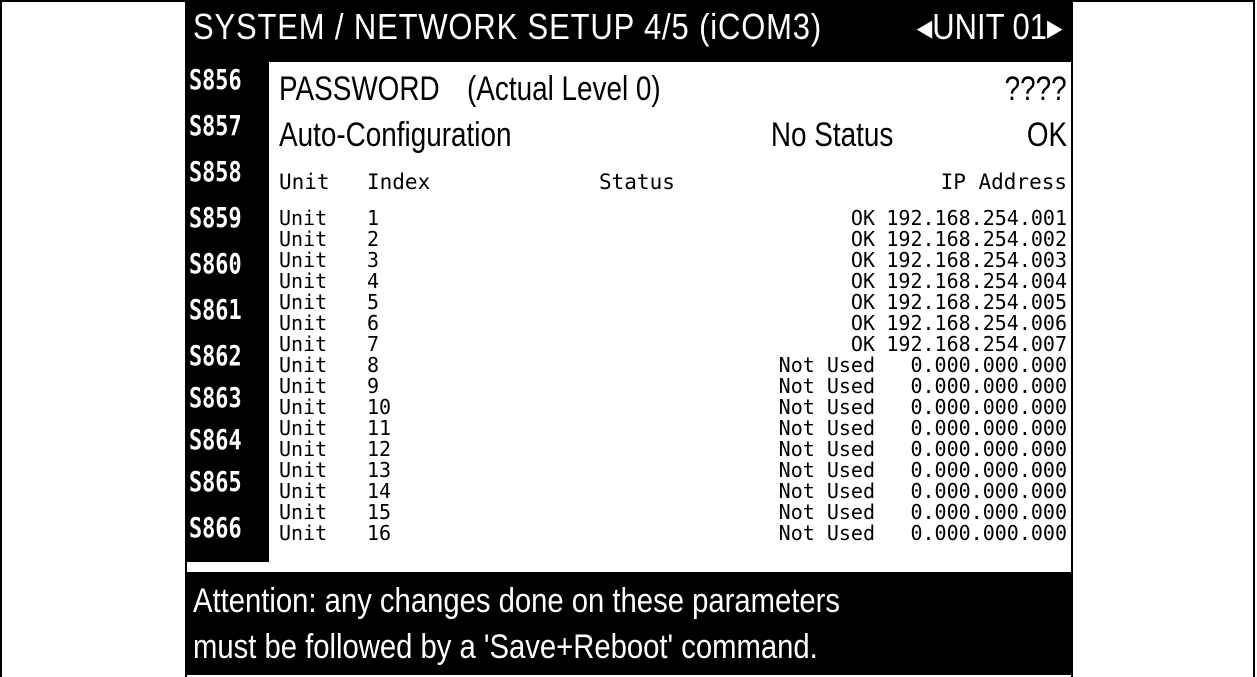 This screenshot has width=1257, height=677. I want to click on param-code-s857: S857, so click(215, 126).